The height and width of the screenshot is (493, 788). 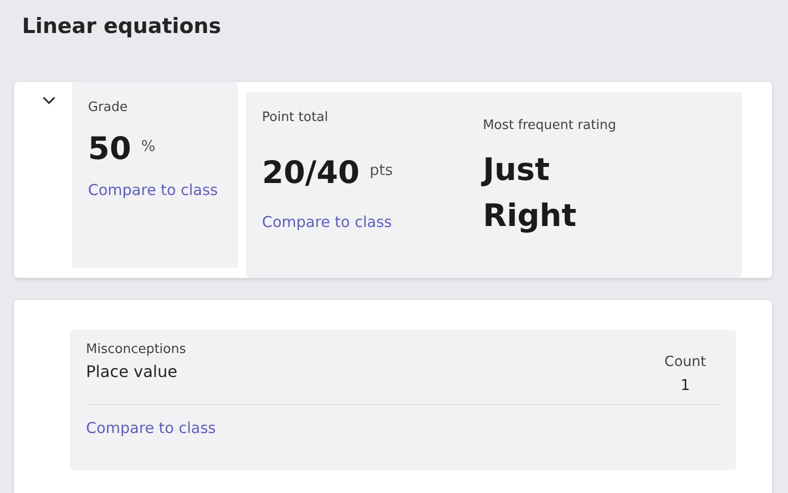 I want to click on column-header: Count, so click(x=685, y=362).